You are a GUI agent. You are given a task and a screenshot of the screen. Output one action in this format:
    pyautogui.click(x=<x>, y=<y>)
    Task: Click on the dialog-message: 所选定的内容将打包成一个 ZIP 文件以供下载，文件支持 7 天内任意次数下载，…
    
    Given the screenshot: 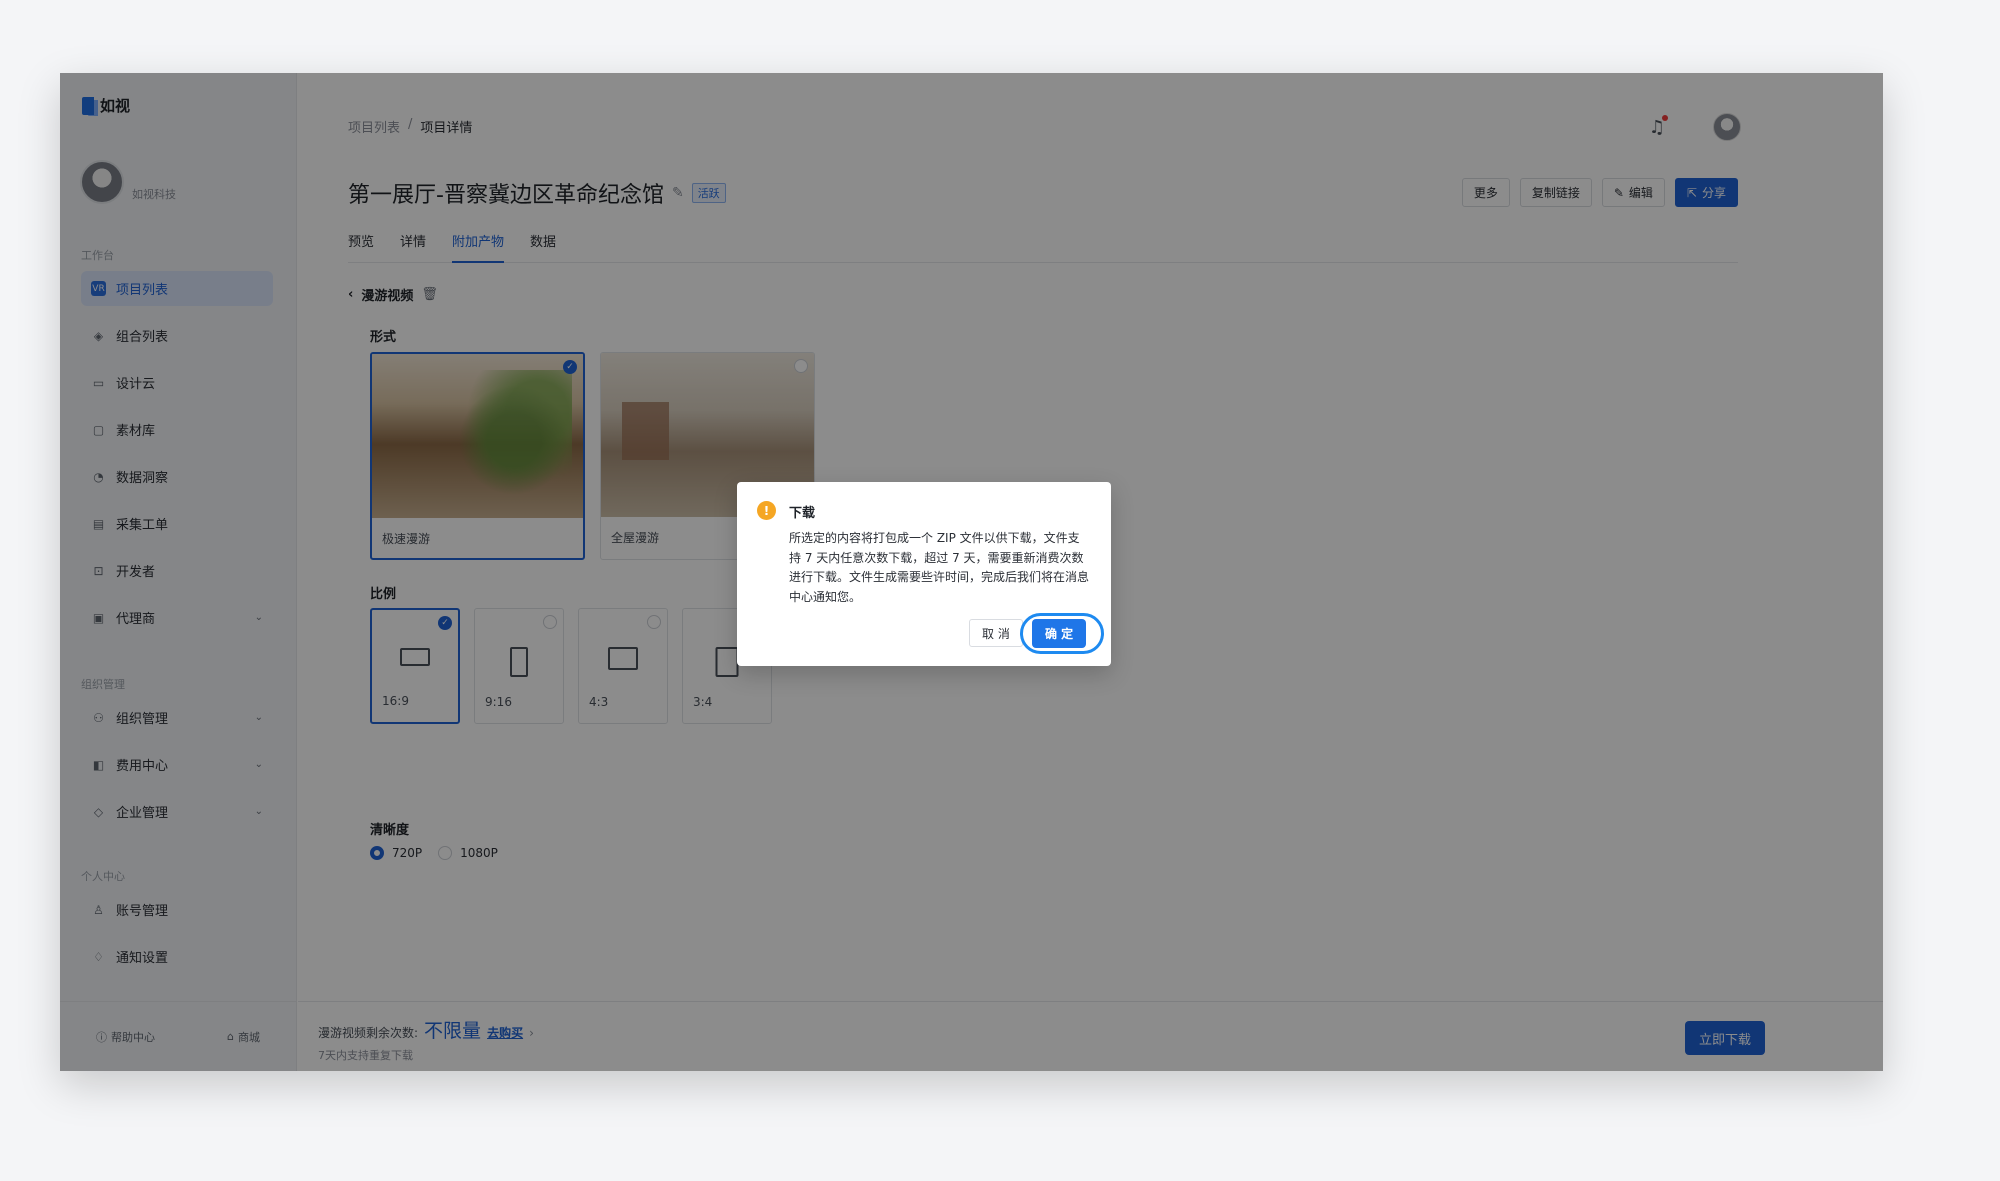 What is the action you would take?
    pyautogui.click(x=939, y=567)
    